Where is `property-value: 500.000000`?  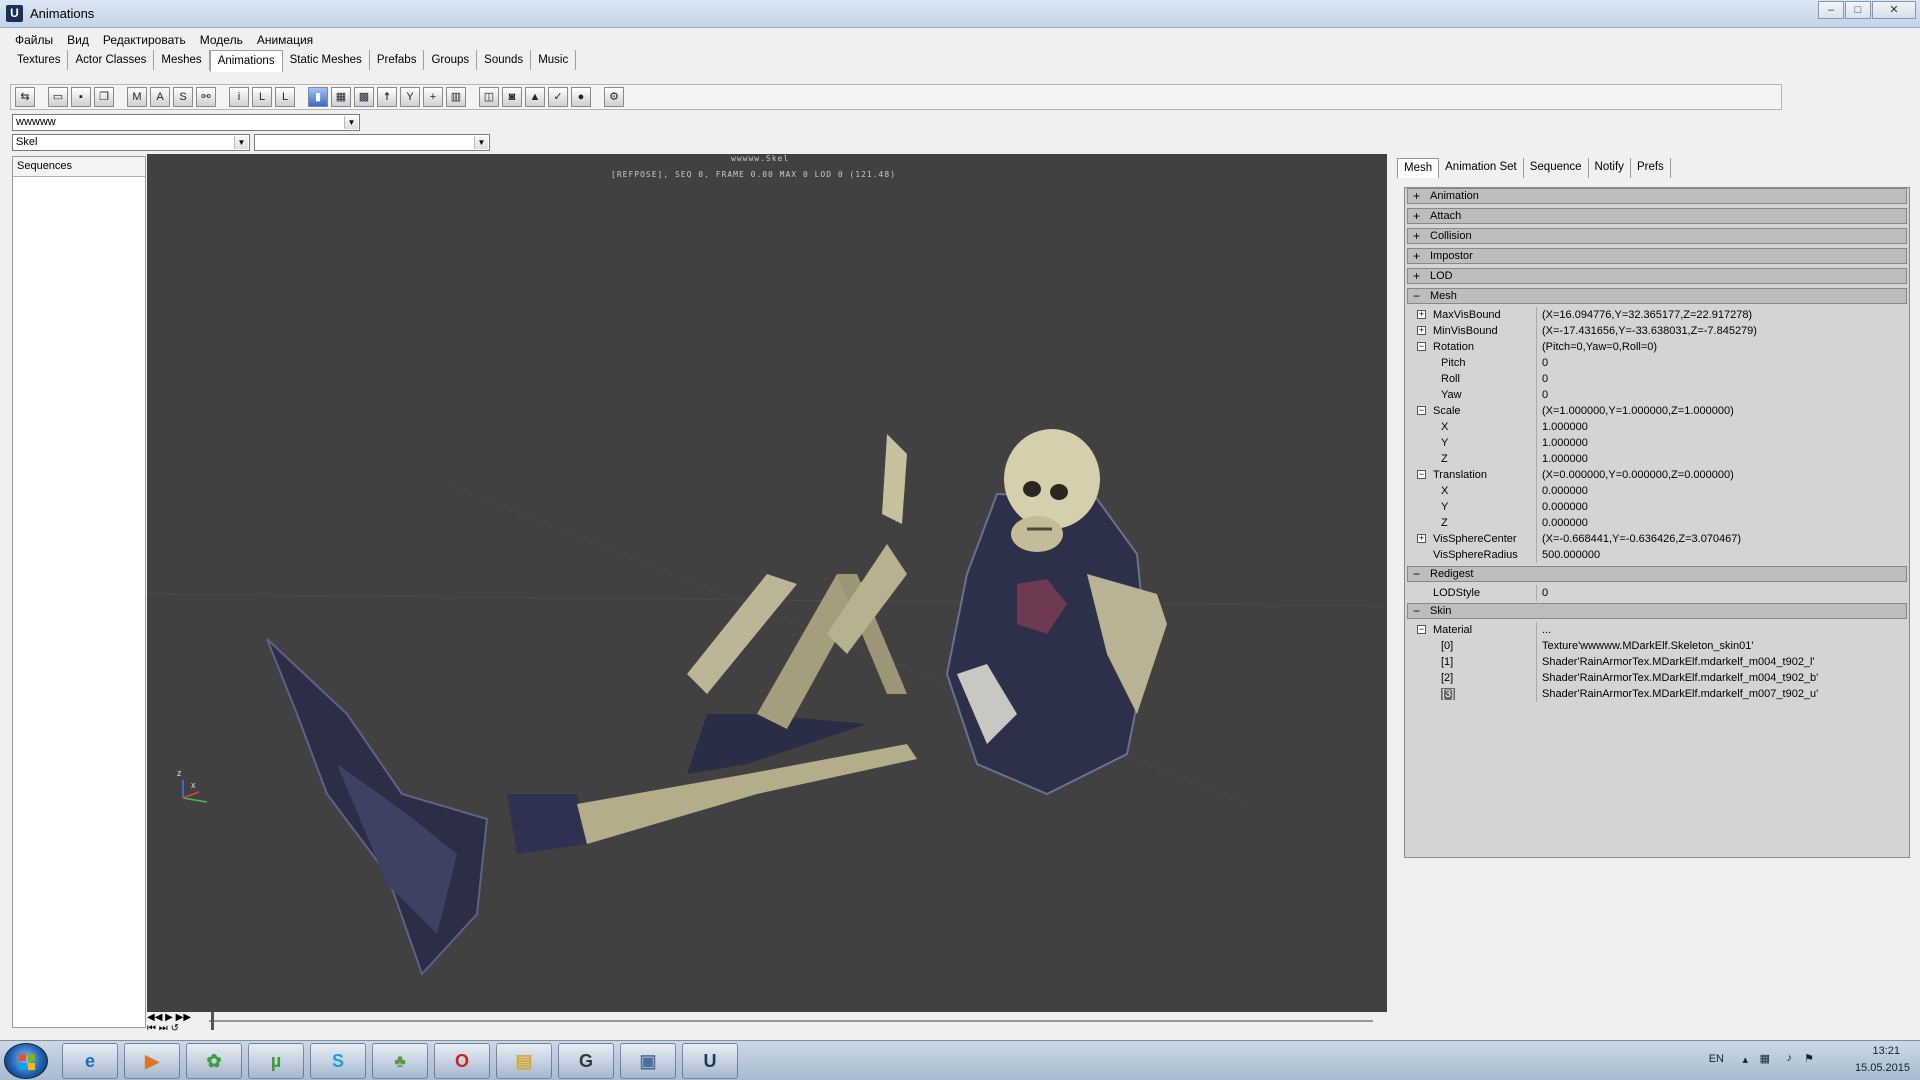
property-value: 500.000000 is located at coordinates (1569, 555).